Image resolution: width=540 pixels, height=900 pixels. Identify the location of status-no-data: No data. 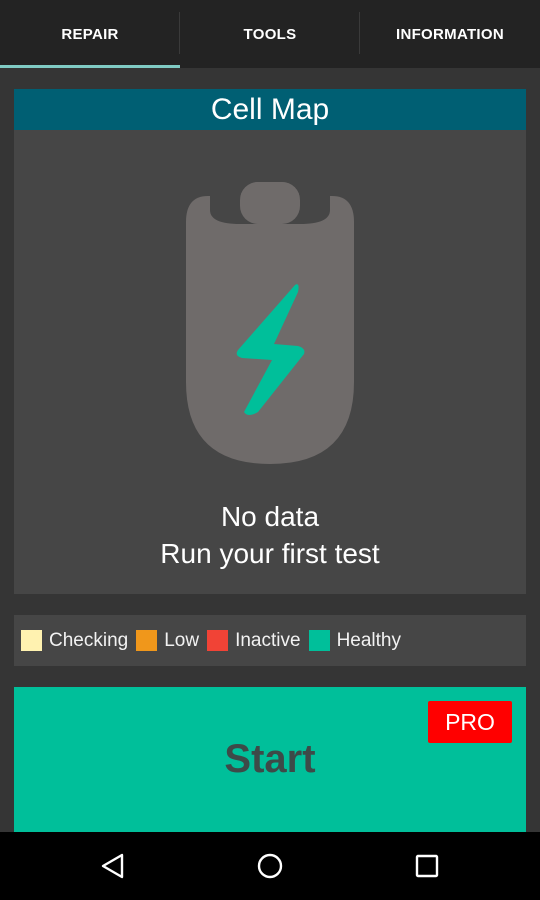
(270, 516).